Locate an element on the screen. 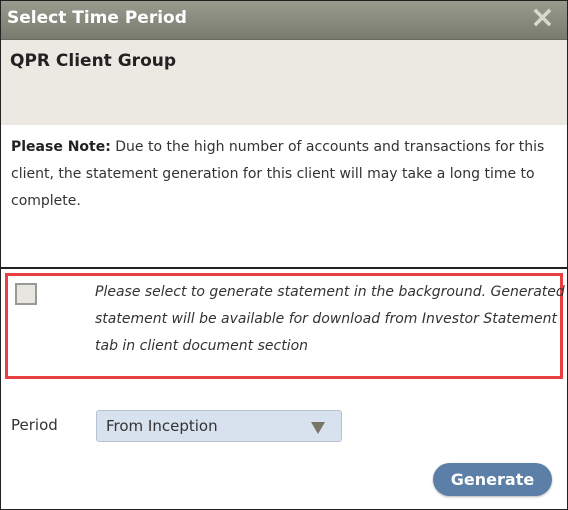 The height and width of the screenshot is (510, 568). dialog-titlebar: Select Time Period × is located at coordinates (284, 20).